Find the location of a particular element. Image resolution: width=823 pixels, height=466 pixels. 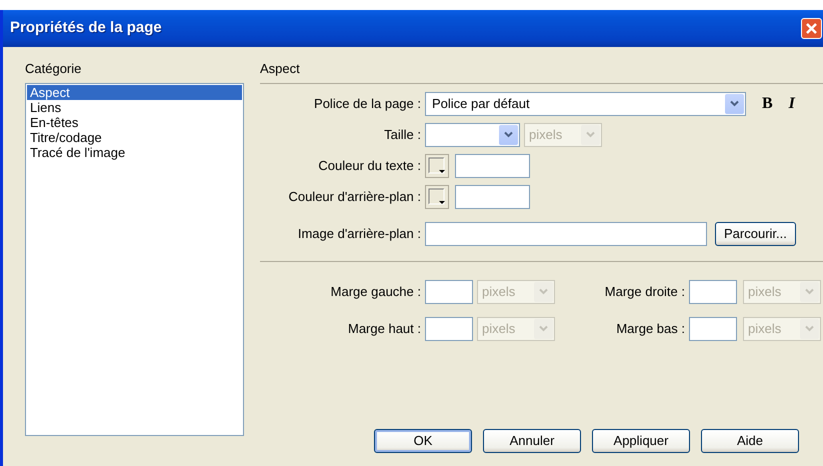

image-path-field is located at coordinates (566, 234).